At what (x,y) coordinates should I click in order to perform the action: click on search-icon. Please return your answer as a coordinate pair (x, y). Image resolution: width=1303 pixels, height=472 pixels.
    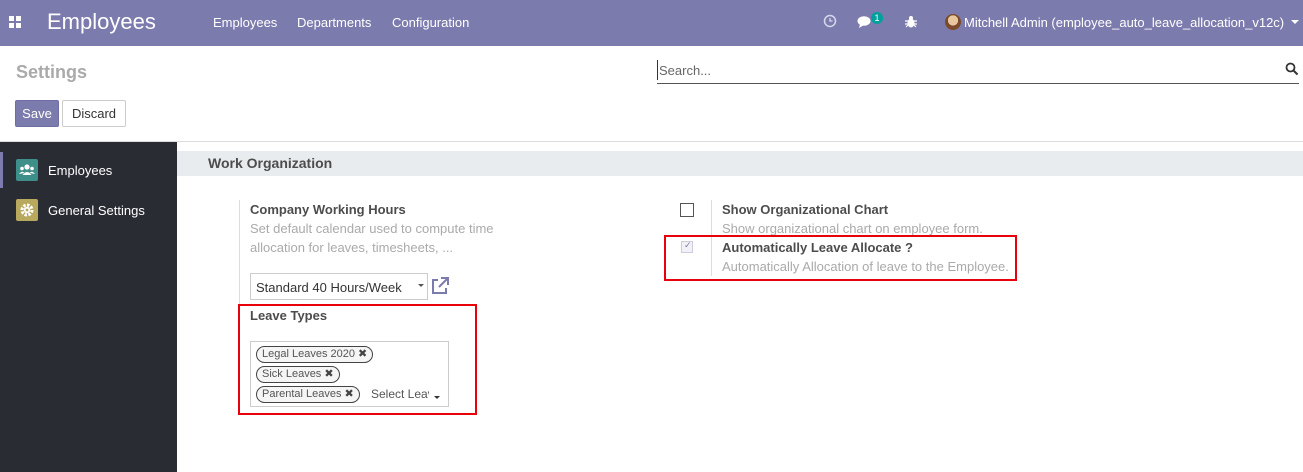
    Looking at the image, I should click on (1292, 69).